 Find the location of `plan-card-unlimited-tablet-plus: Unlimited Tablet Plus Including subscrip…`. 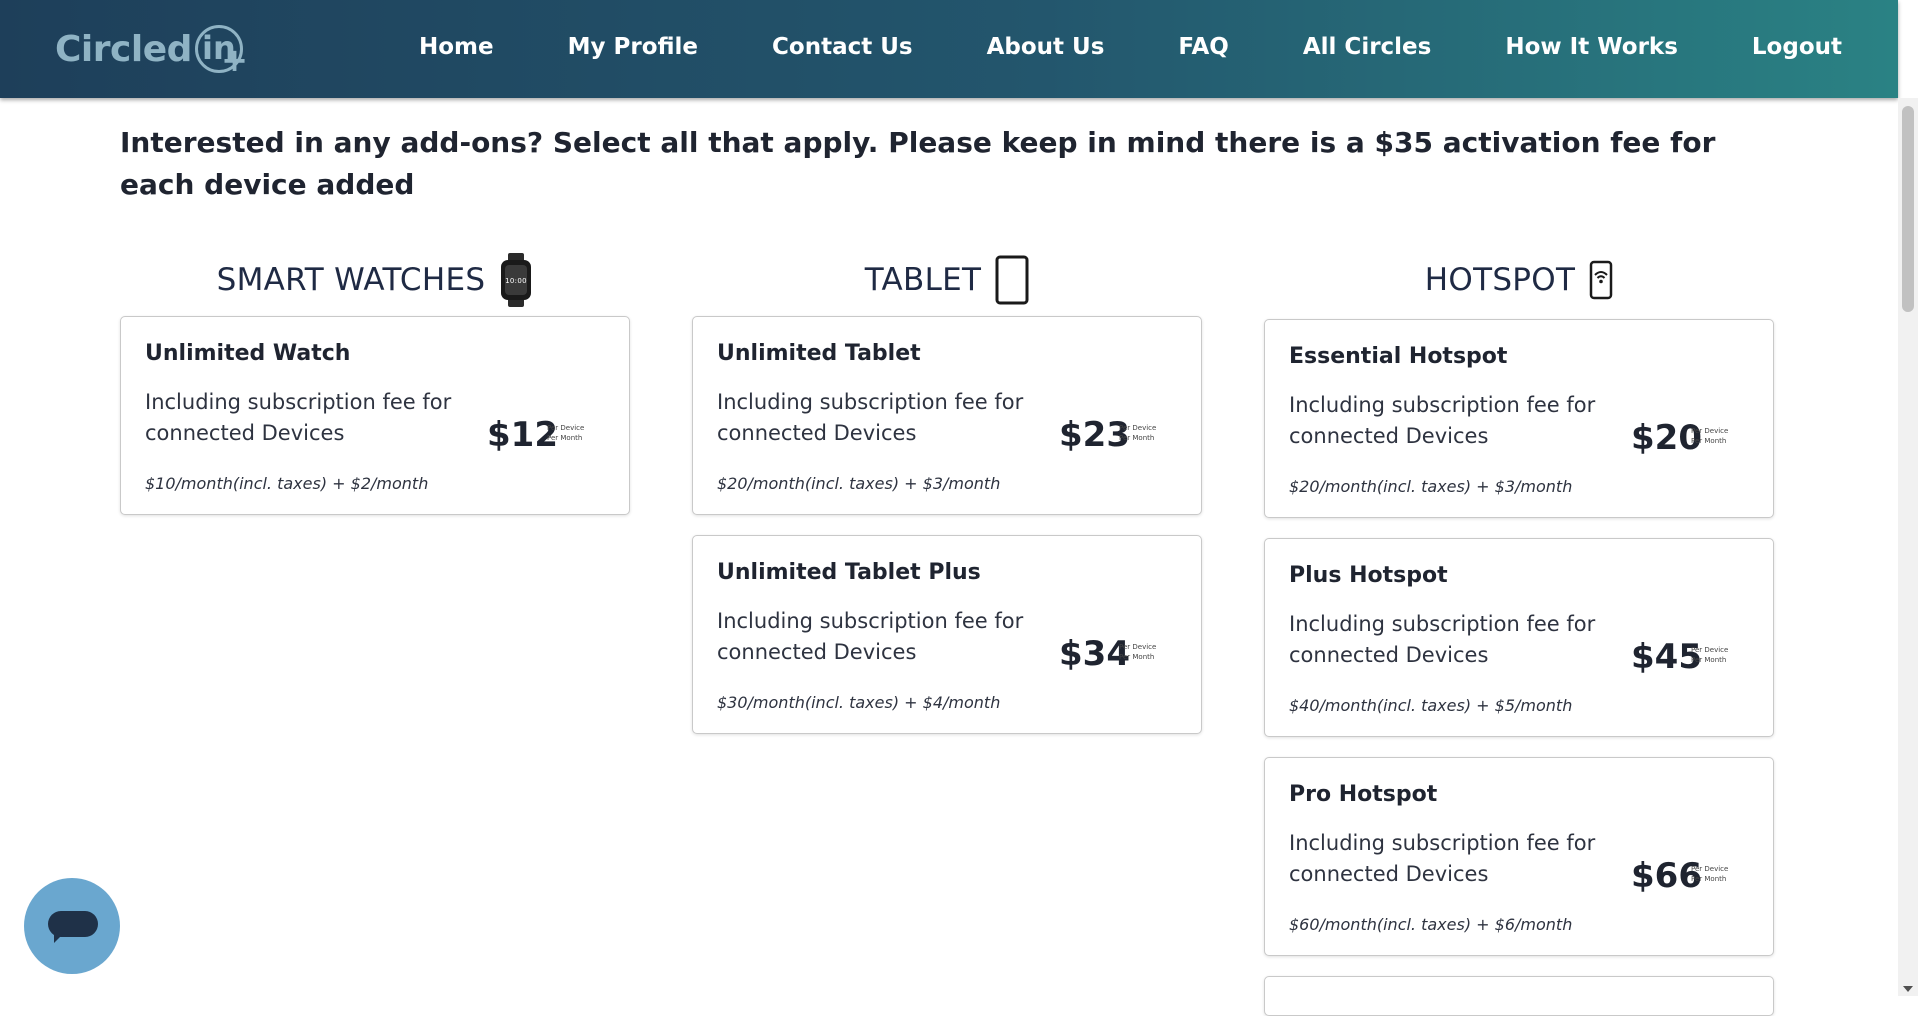

plan-card-unlimited-tablet-plus: Unlimited Tablet Plus Including subscrip… is located at coordinates (947, 634).